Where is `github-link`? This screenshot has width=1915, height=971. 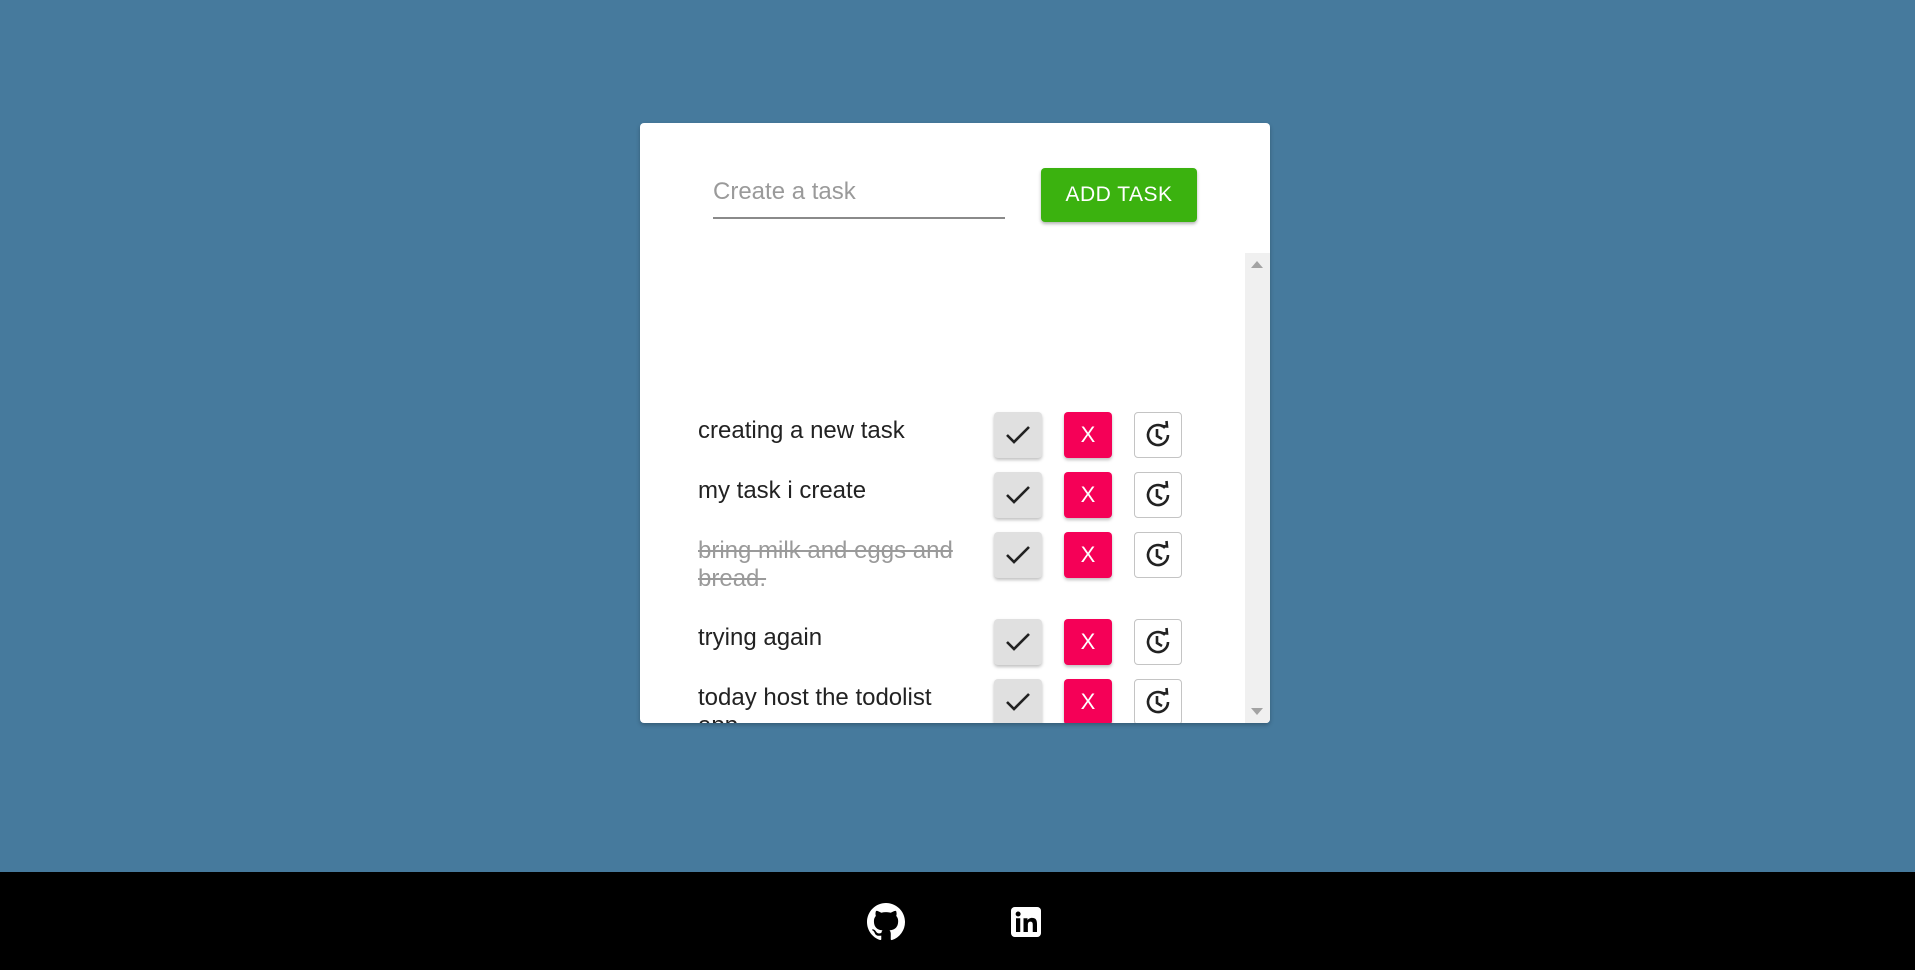
github-link is located at coordinates (886, 922).